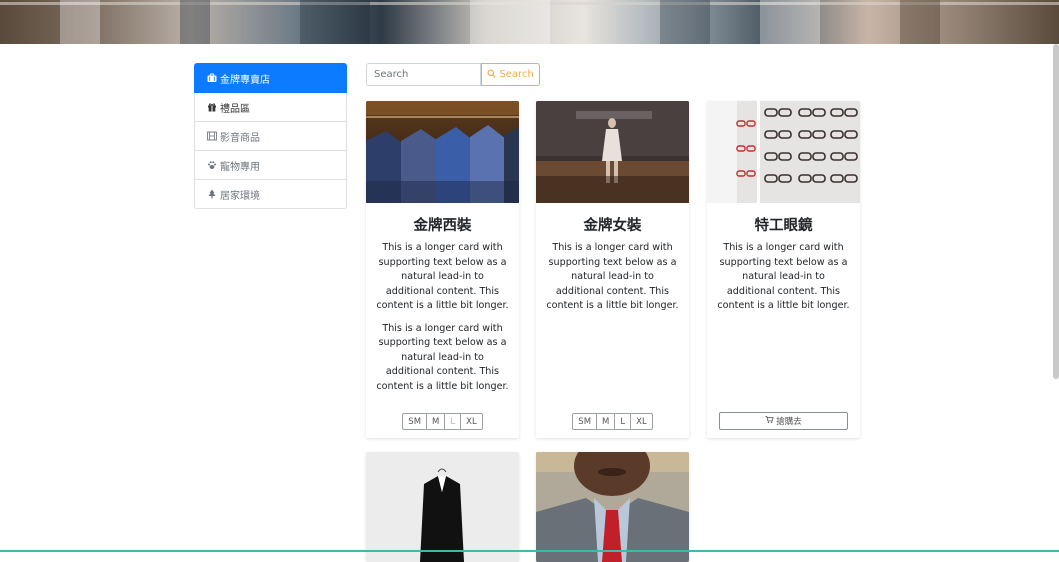 Image resolution: width=1059 pixels, height=562 pixels. Describe the element at coordinates (211, 165) in the screenshot. I see `paw-icon` at that location.